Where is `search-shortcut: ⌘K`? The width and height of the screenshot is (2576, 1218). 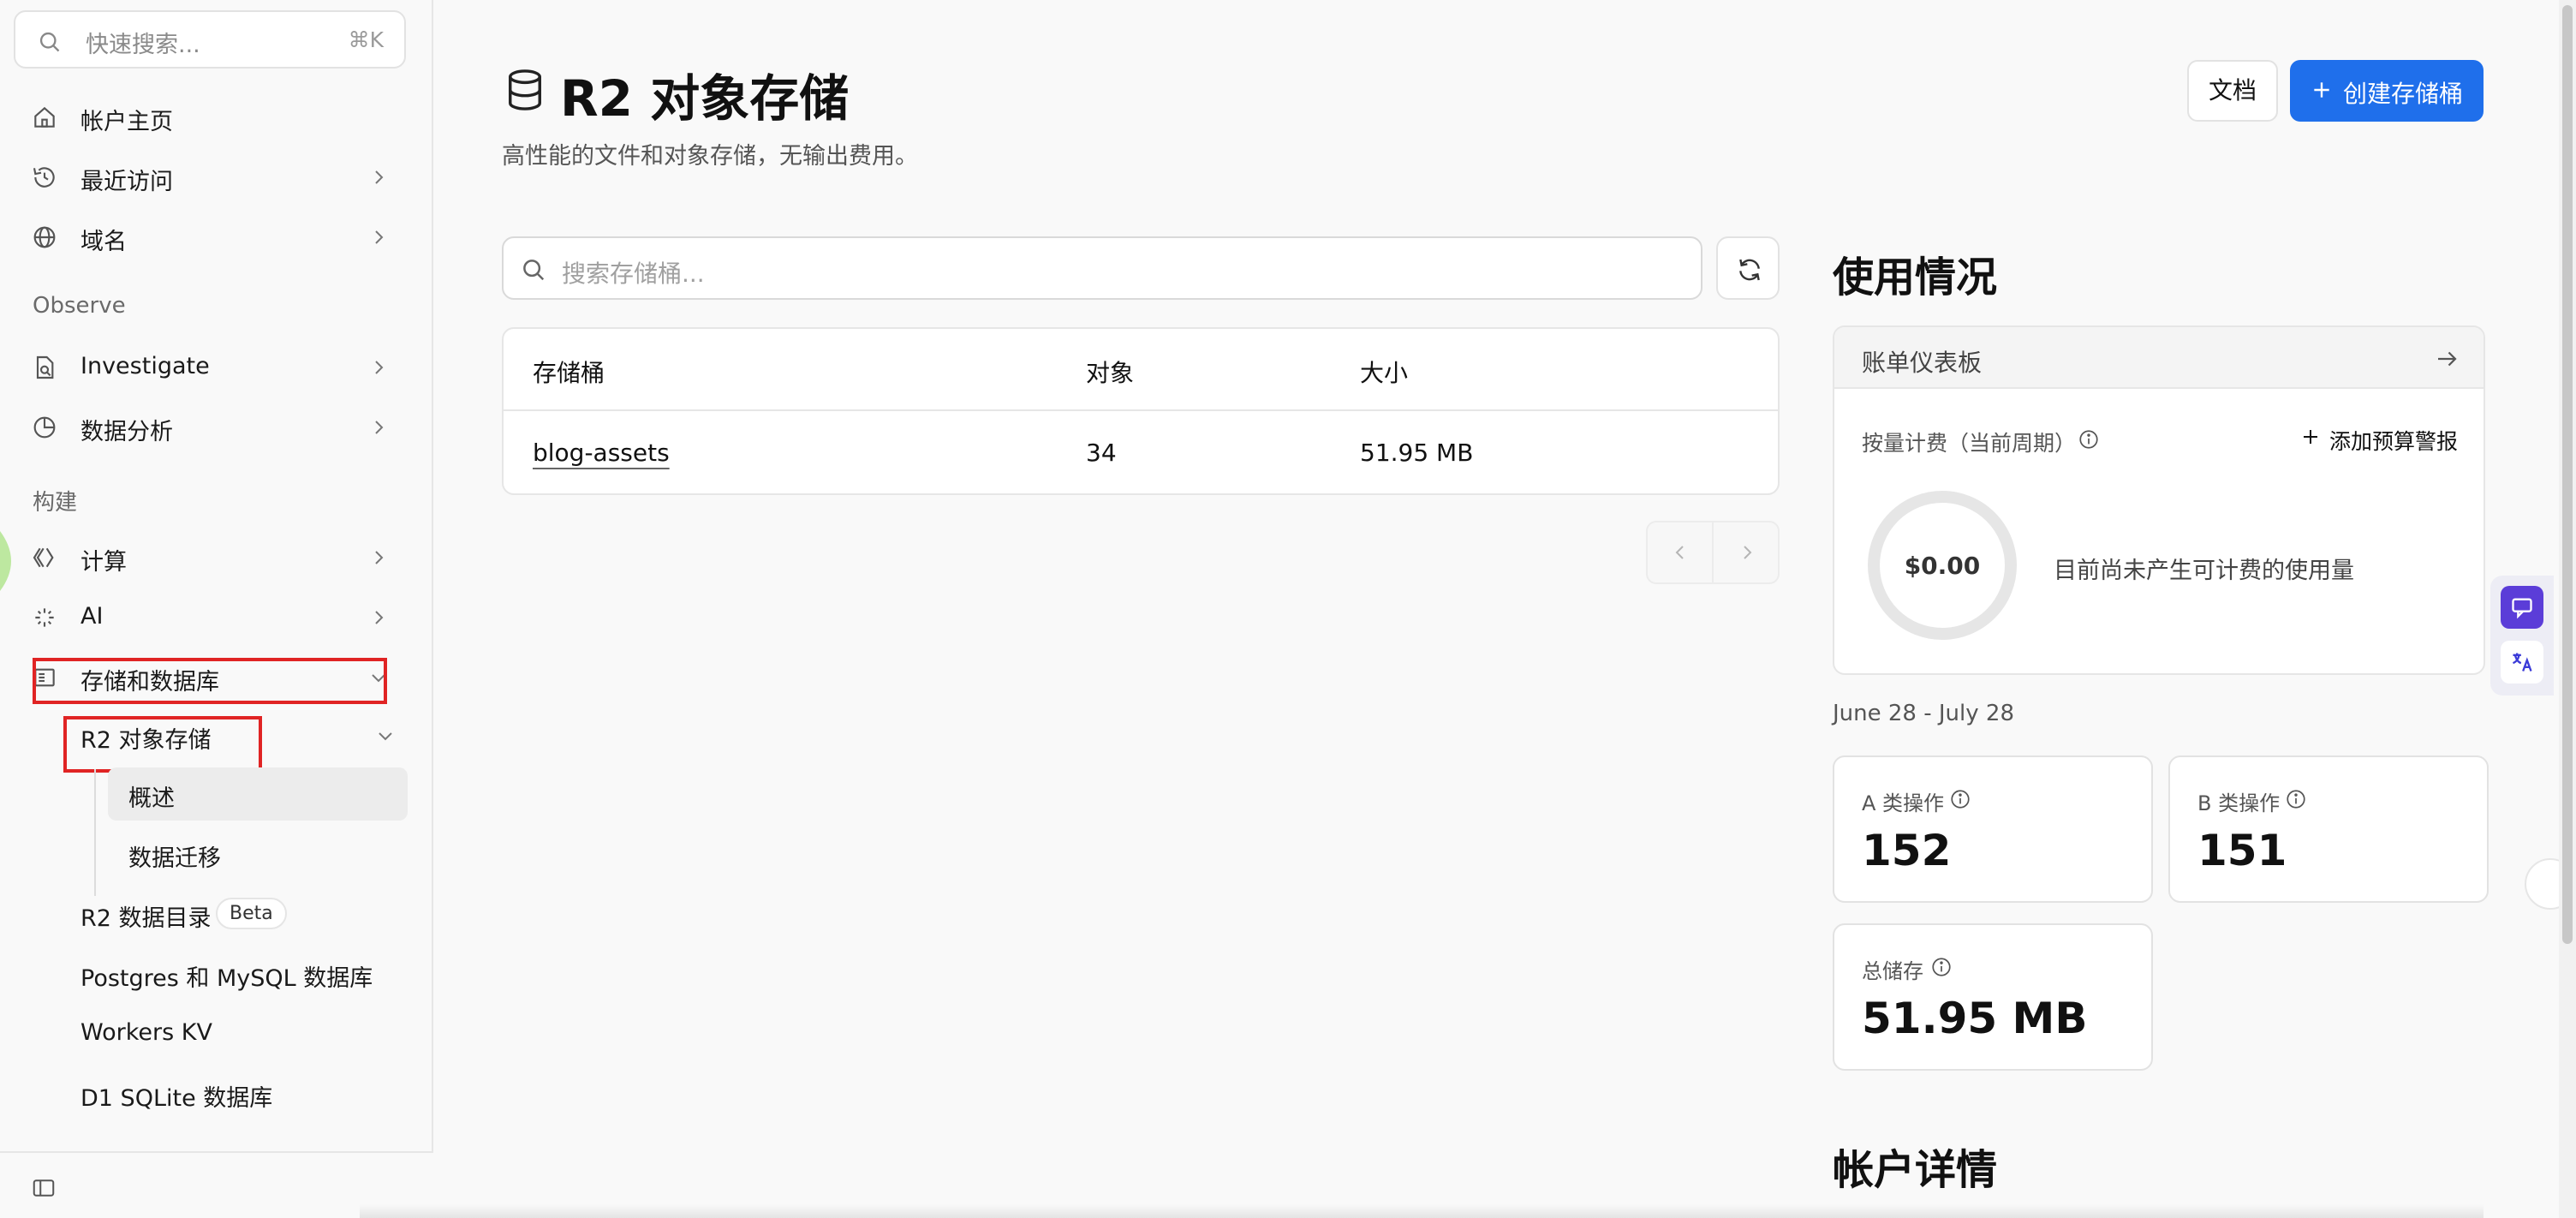 search-shortcut: ⌘K is located at coordinates (366, 39).